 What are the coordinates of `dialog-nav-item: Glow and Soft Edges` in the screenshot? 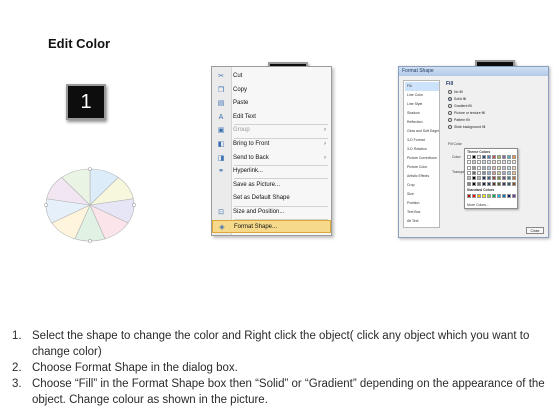 It's located at (422, 131).